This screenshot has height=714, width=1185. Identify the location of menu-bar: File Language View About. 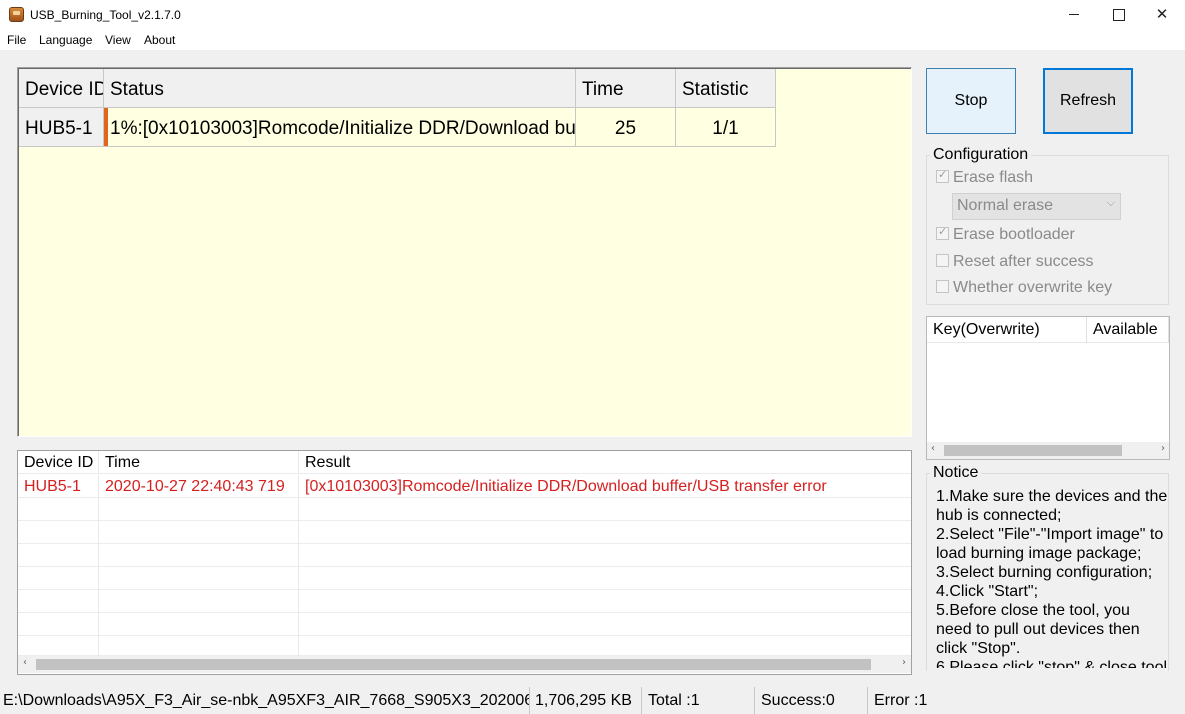
(592, 40).